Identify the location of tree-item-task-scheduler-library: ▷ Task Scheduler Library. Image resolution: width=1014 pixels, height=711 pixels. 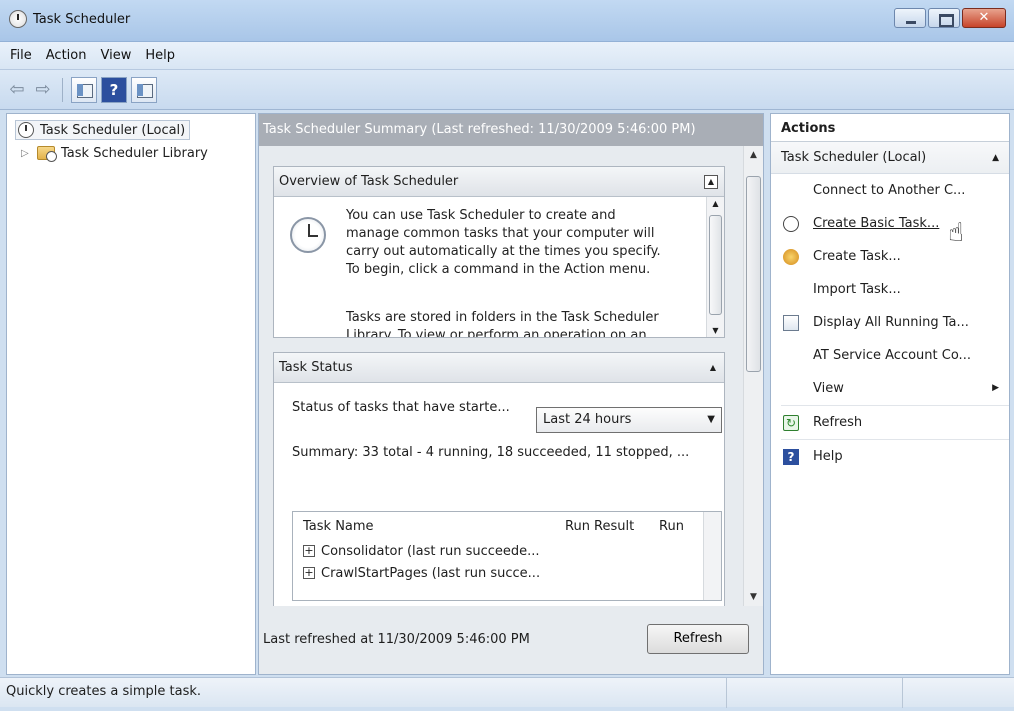
(114, 153).